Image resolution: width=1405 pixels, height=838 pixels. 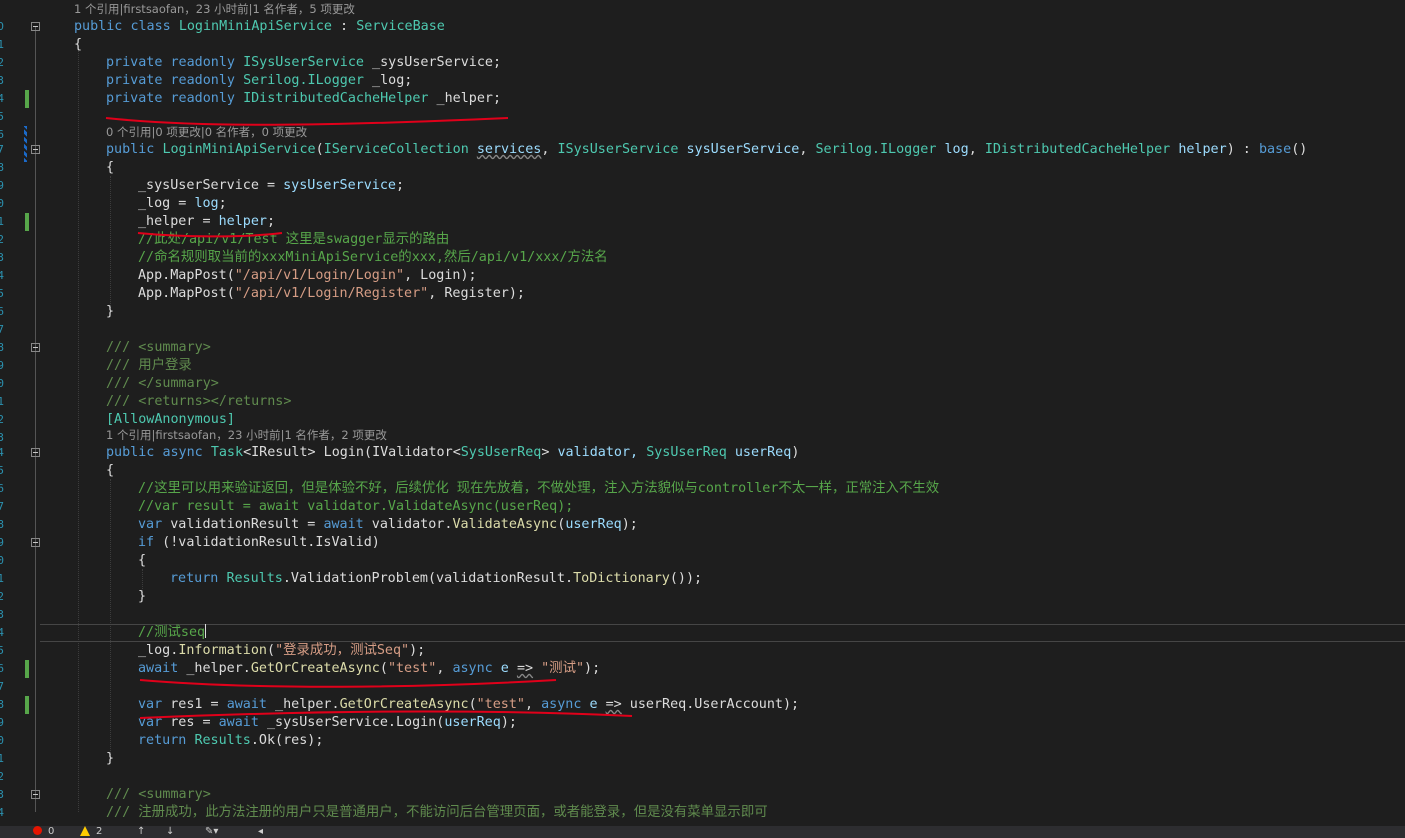 What do you see at coordinates (702, 52) in the screenshot?
I see `code-line: 2 {` at bounding box center [702, 52].